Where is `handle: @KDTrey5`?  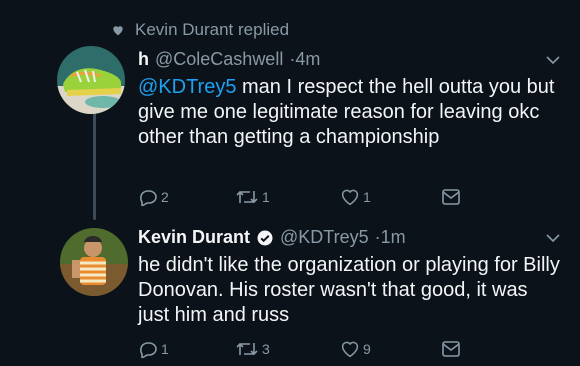
handle: @KDTrey5 is located at coordinates (324, 237).